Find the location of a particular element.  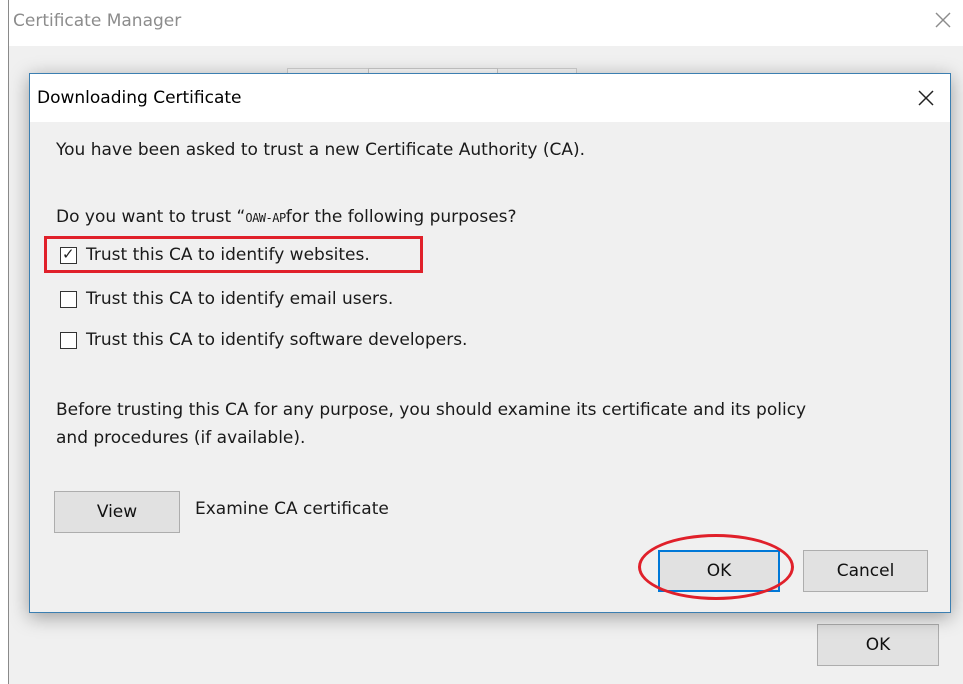

cancel-button: Cancel is located at coordinates (865, 571).